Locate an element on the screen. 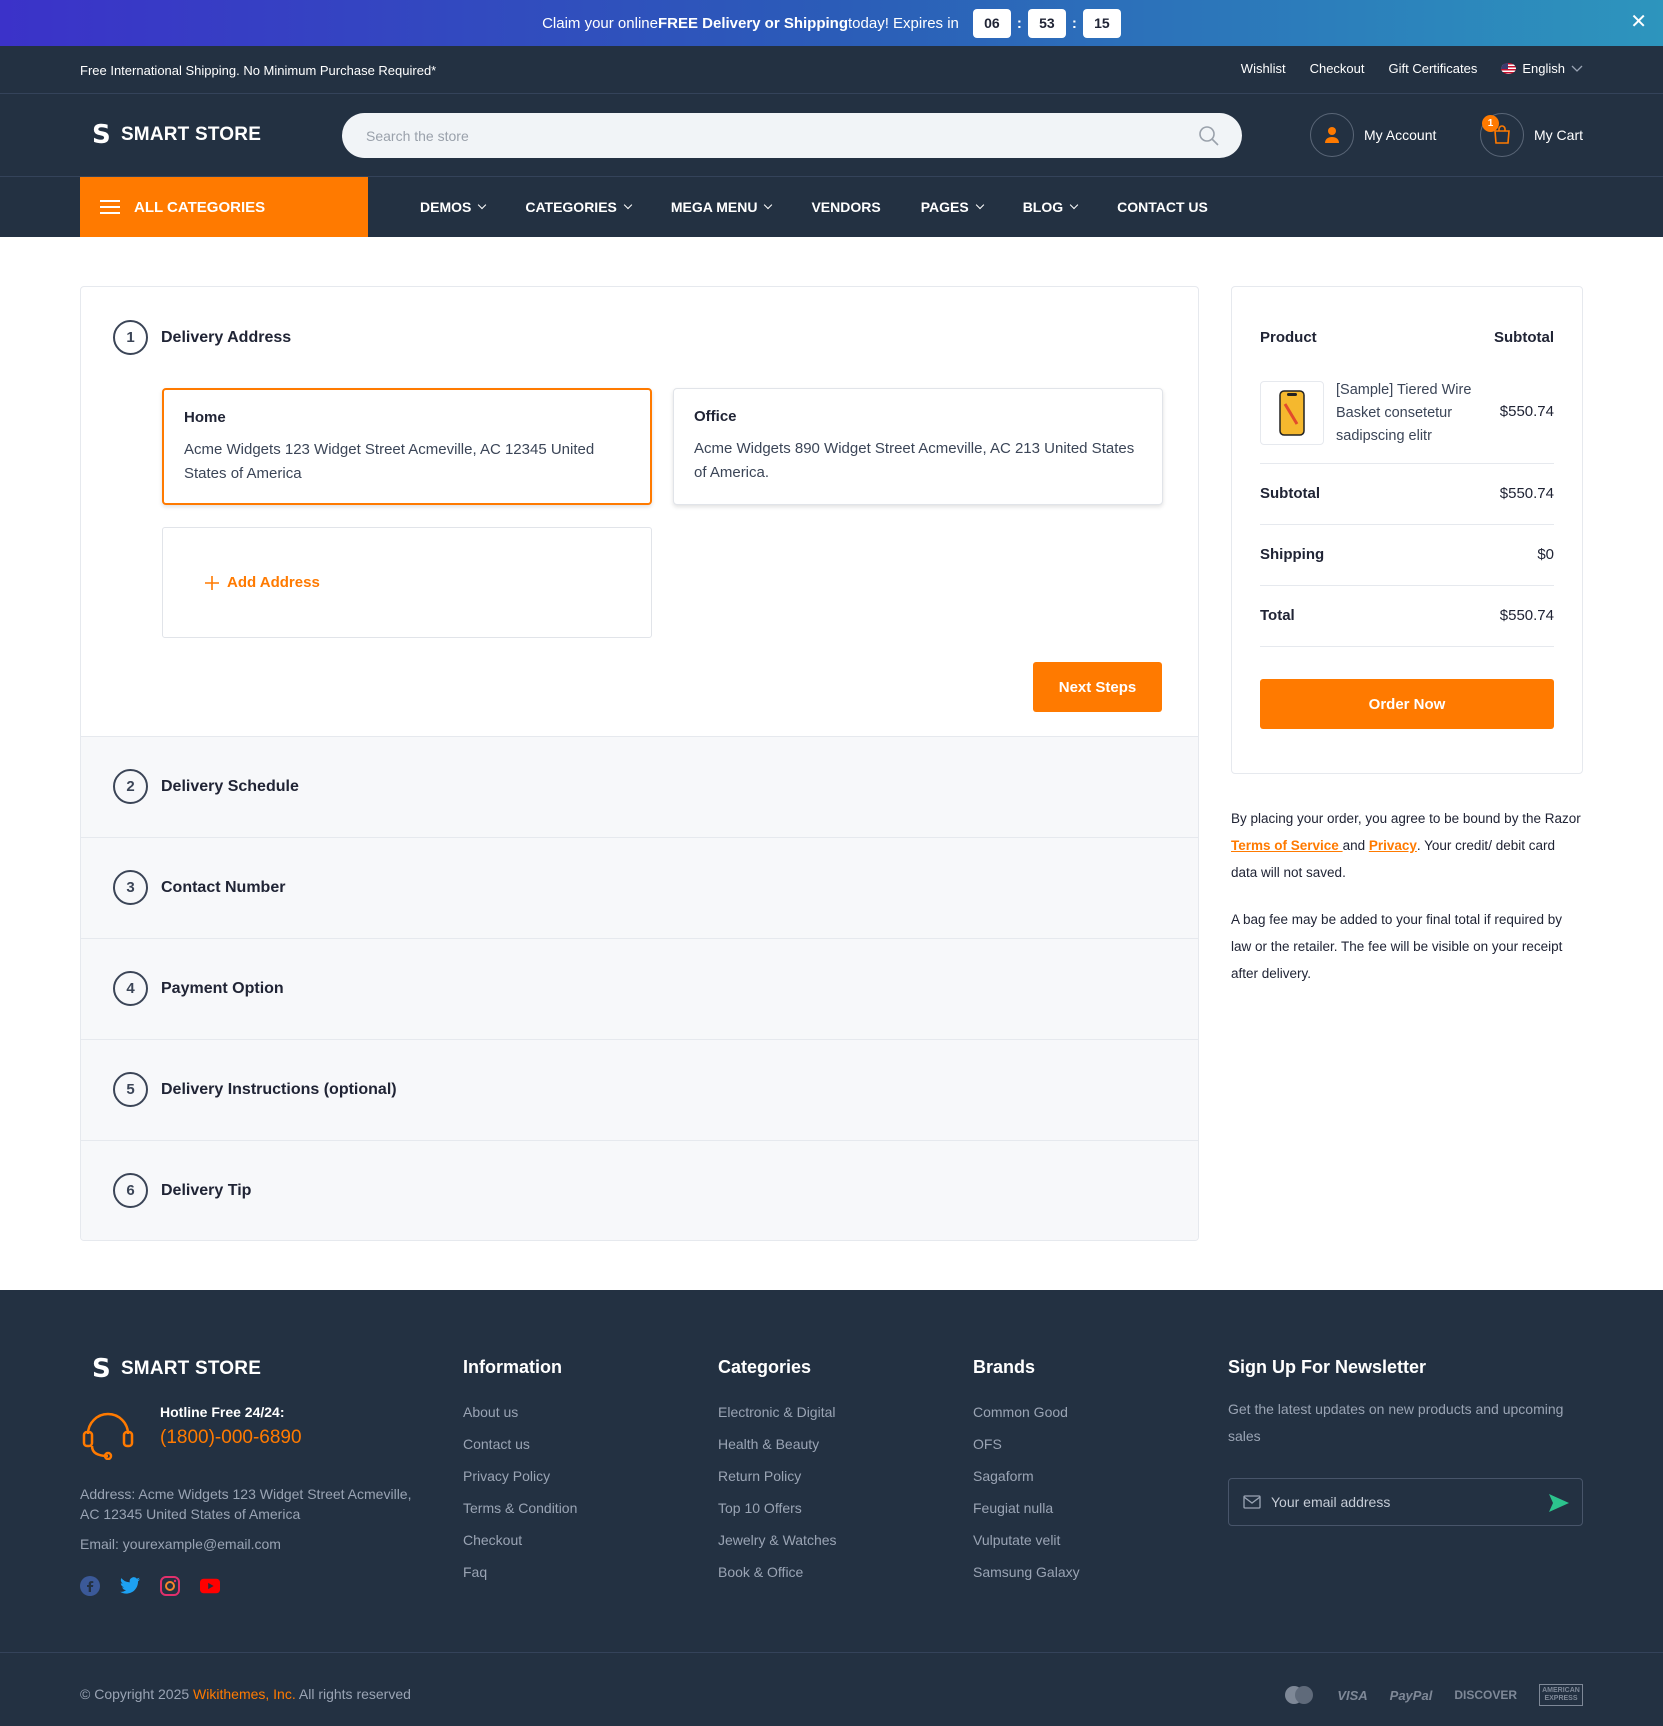 The height and width of the screenshot is (1726, 1663). address-title: Home is located at coordinates (205, 417).